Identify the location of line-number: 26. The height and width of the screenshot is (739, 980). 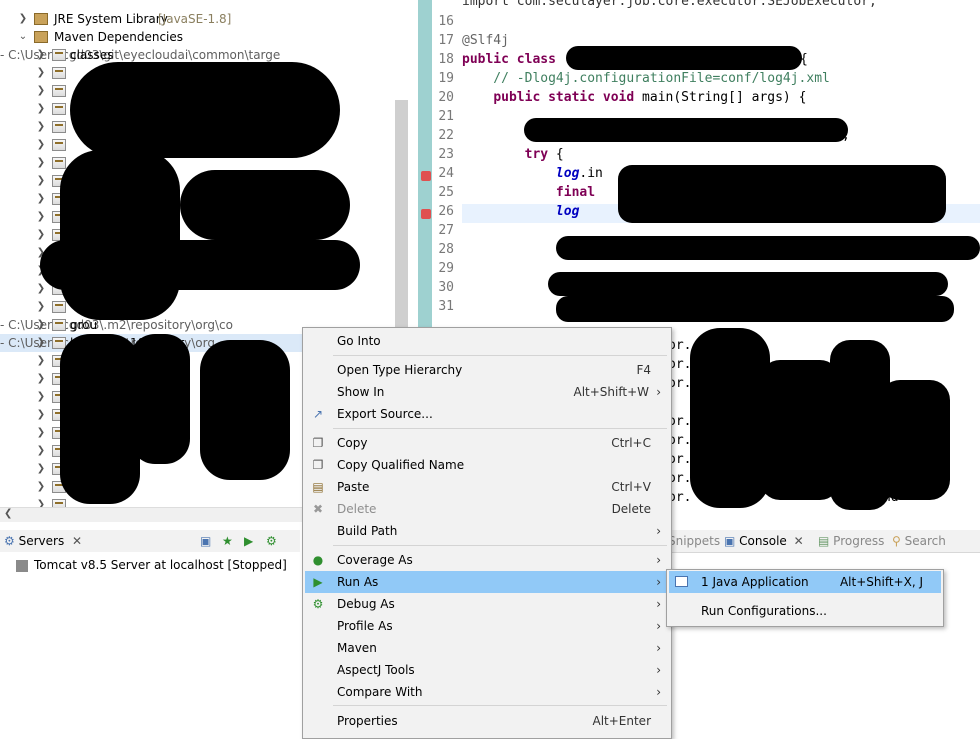
(446, 211).